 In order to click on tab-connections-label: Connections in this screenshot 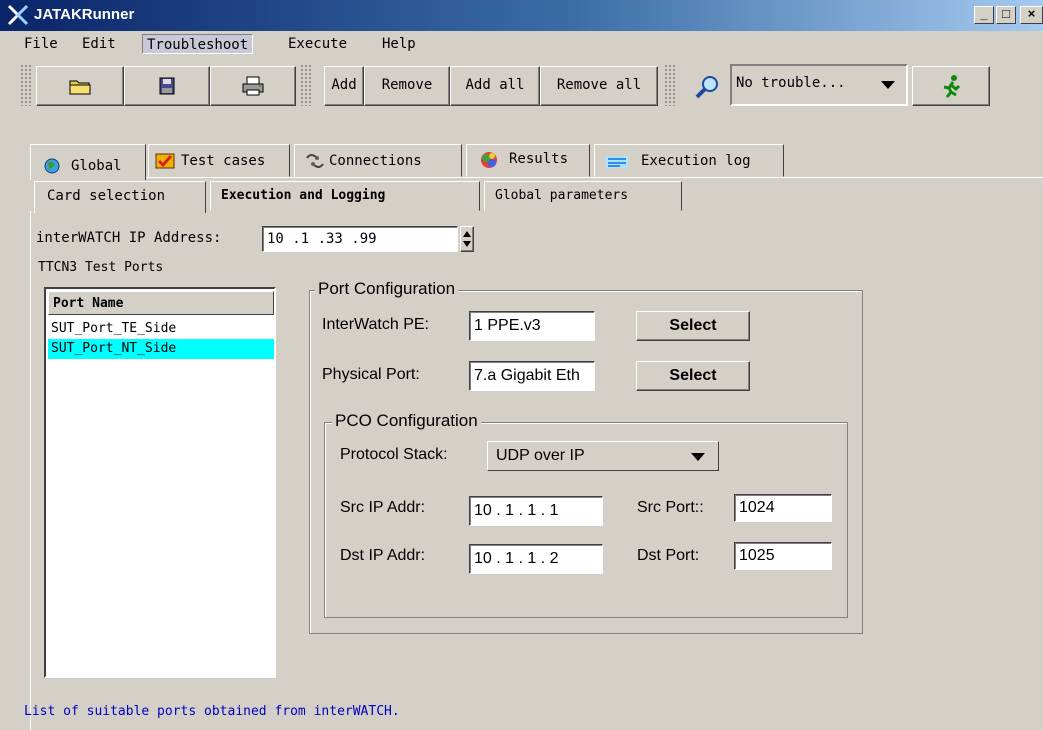, I will do `click(375, 161)`.